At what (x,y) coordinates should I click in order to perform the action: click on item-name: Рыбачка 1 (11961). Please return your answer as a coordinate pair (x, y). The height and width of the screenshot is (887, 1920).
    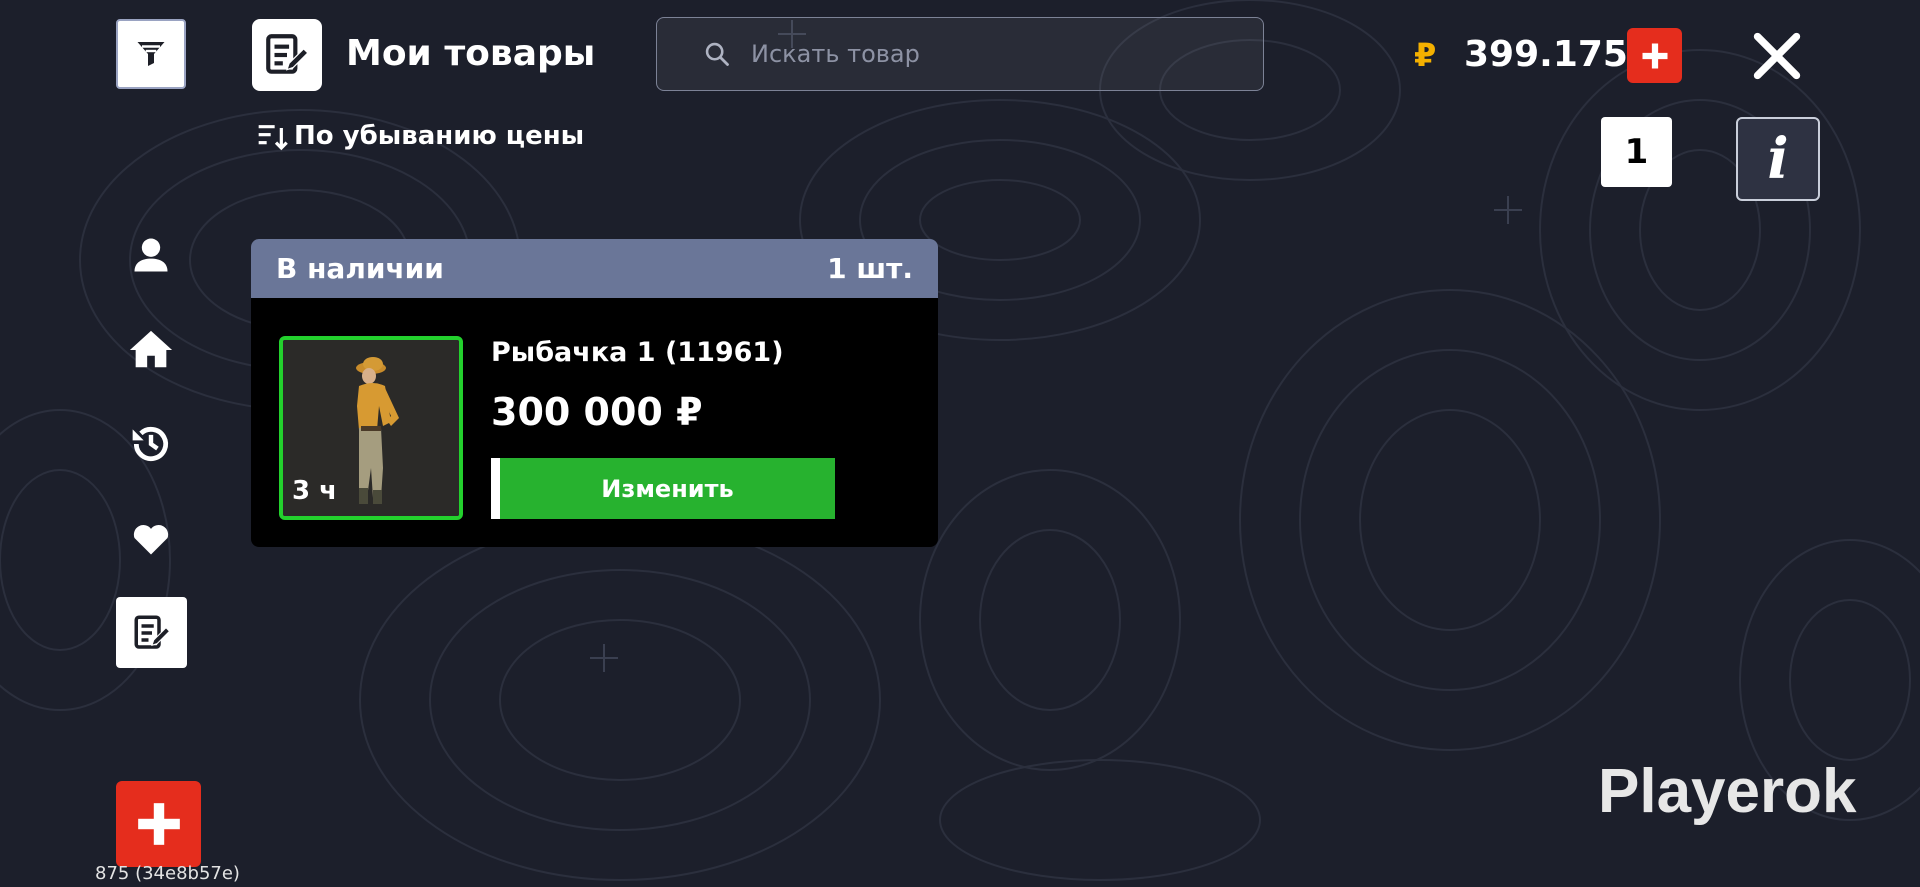
    Looking at the image, I should click on (637, 352).